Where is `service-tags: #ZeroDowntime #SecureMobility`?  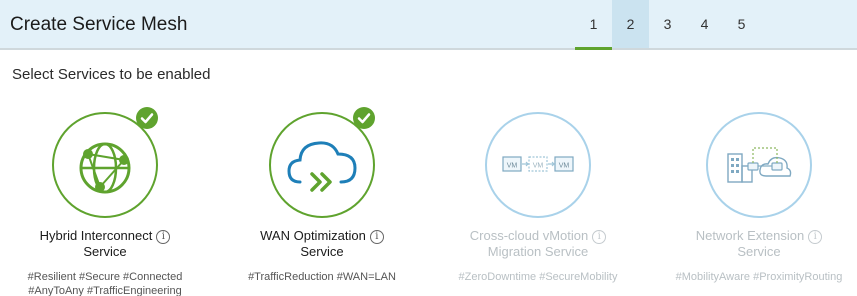 service-tags: #ZeroDowntime #SecureMobility is located at coordinates (538, 277).